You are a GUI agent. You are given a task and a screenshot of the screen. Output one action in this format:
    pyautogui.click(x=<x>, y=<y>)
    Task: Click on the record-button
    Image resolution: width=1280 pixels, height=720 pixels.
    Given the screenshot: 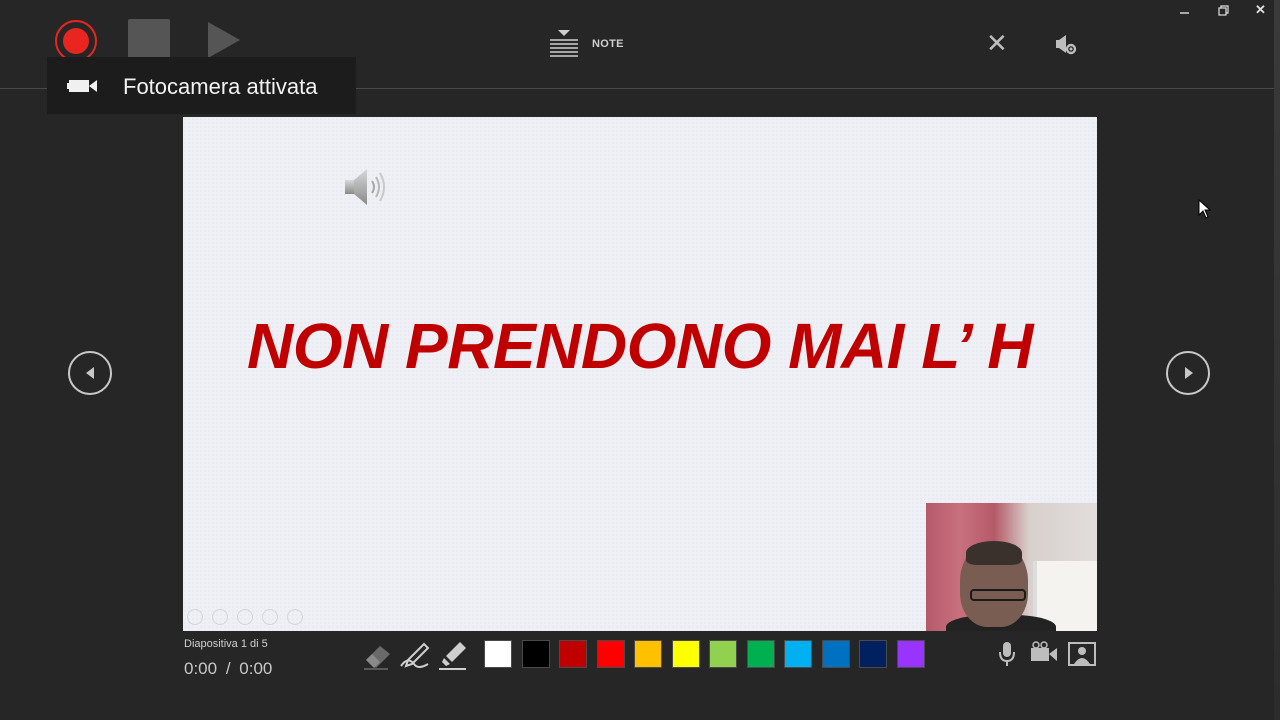 What is the action you would take?
    pyautogui.click(x=76, y=41)
    